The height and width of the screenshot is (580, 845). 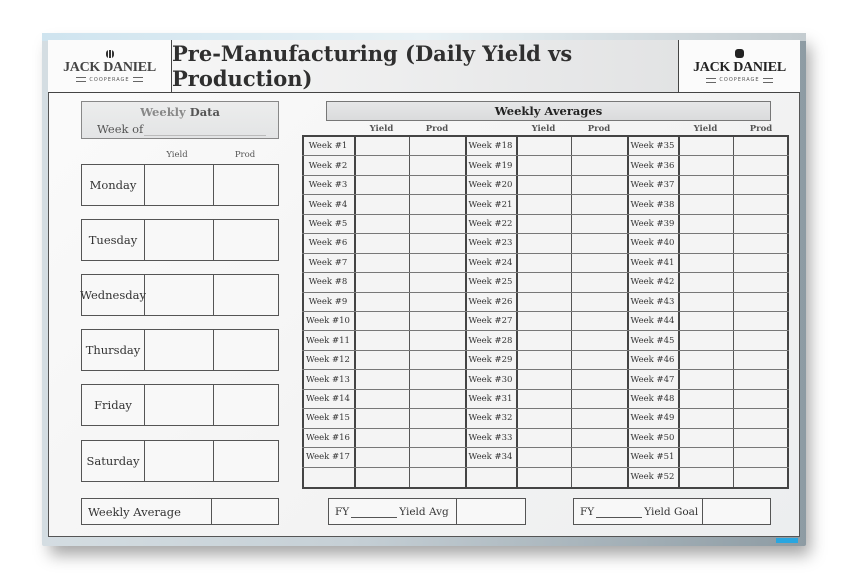 I want to click on week-of-field, so click(x=205, y=135).